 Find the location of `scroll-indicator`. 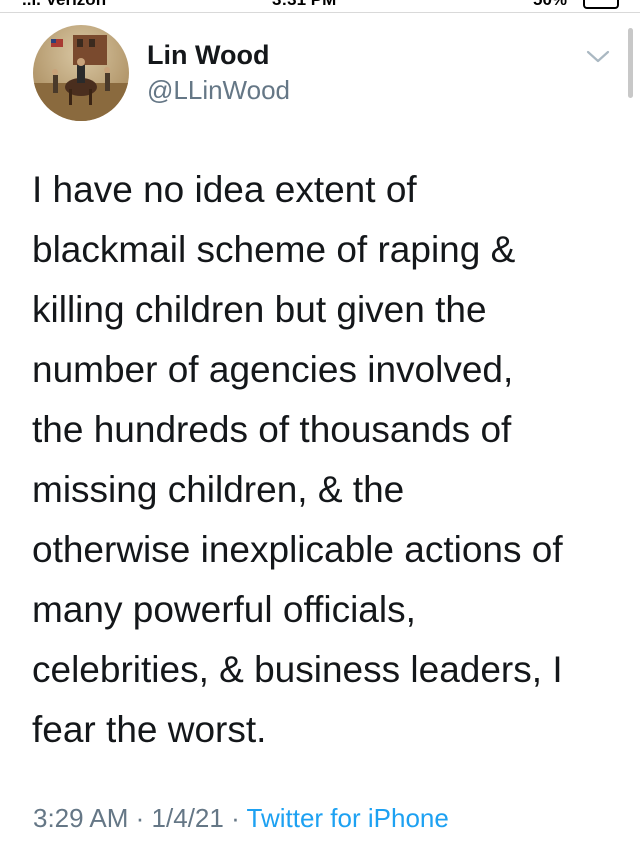

scroll-indicator is located at coordinates (630, 63).